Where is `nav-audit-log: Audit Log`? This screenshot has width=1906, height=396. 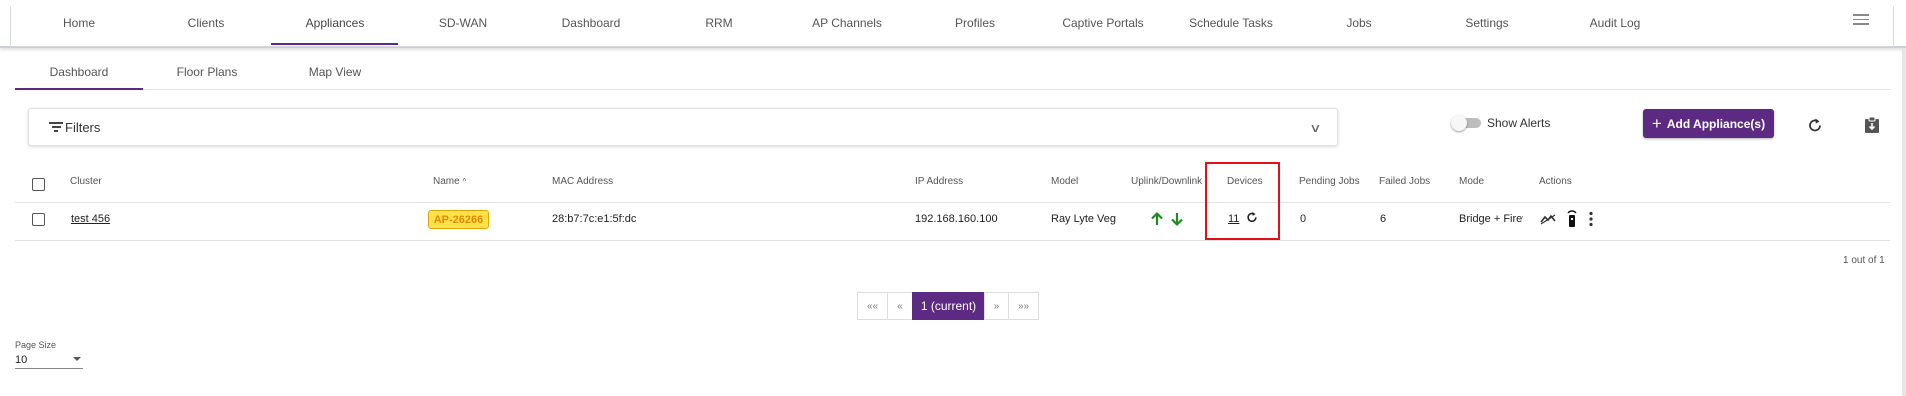
nav-audit-log: Audit Log is located at coordinates (1615, 23).